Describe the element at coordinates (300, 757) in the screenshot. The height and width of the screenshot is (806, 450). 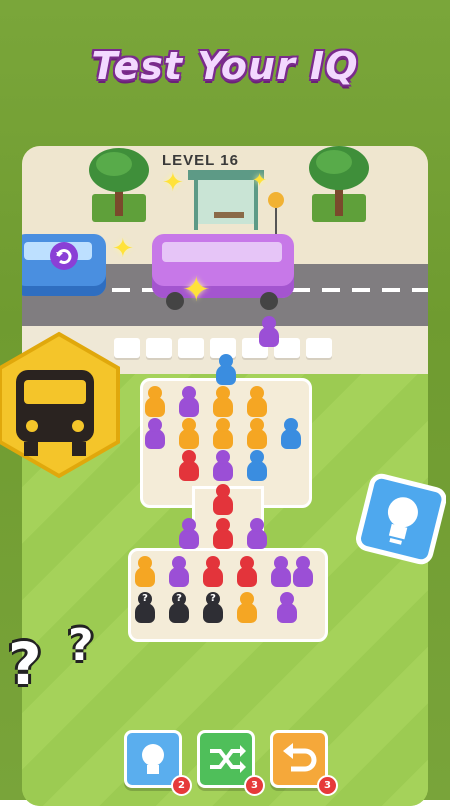
I see `undo-icon` at that location.